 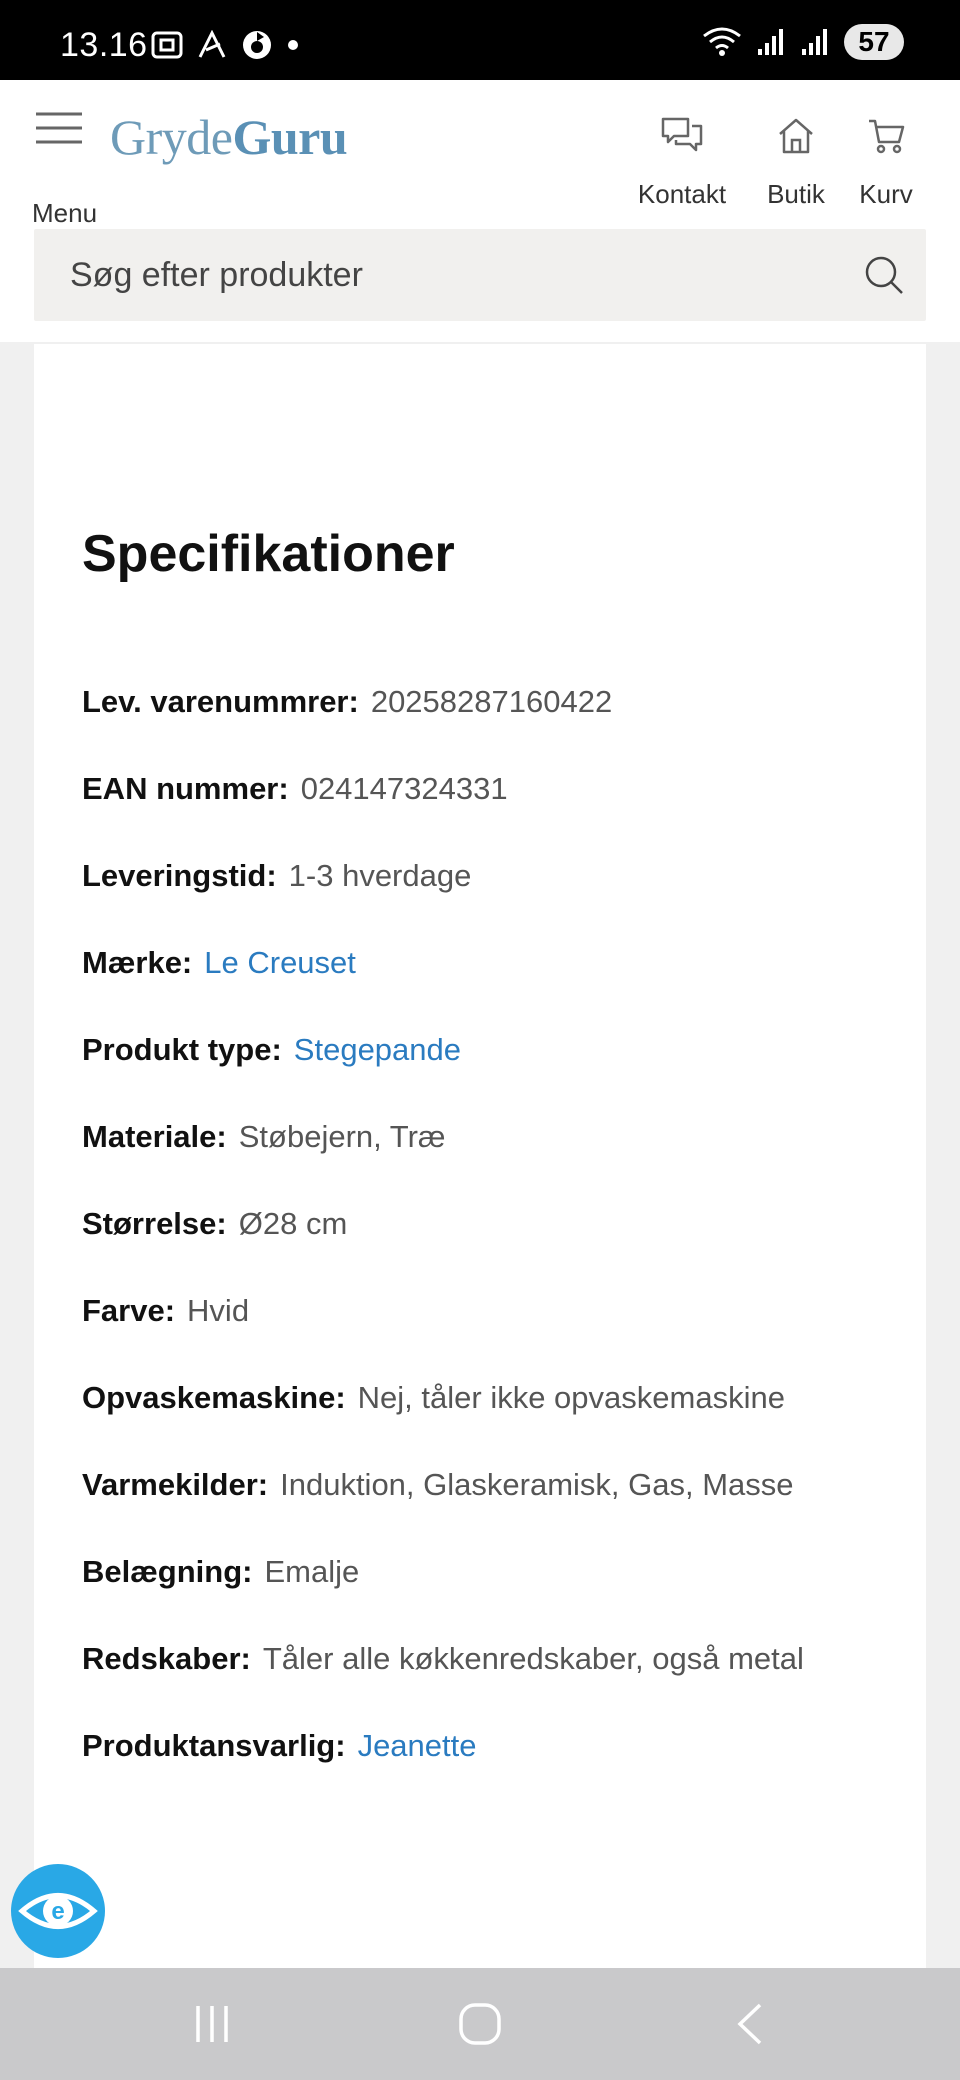 I want to click on spec-value: 1-3 hverdage, so click(x=380, y=875).